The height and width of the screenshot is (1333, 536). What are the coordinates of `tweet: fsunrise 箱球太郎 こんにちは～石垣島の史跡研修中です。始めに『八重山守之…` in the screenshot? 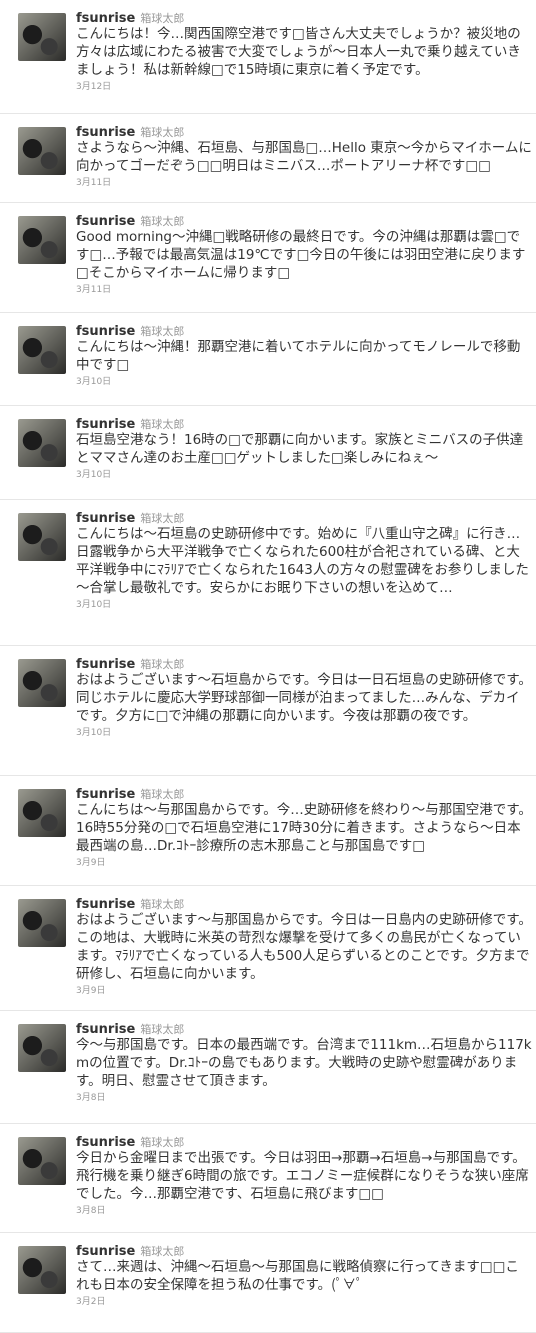 It's located at (268, 573).